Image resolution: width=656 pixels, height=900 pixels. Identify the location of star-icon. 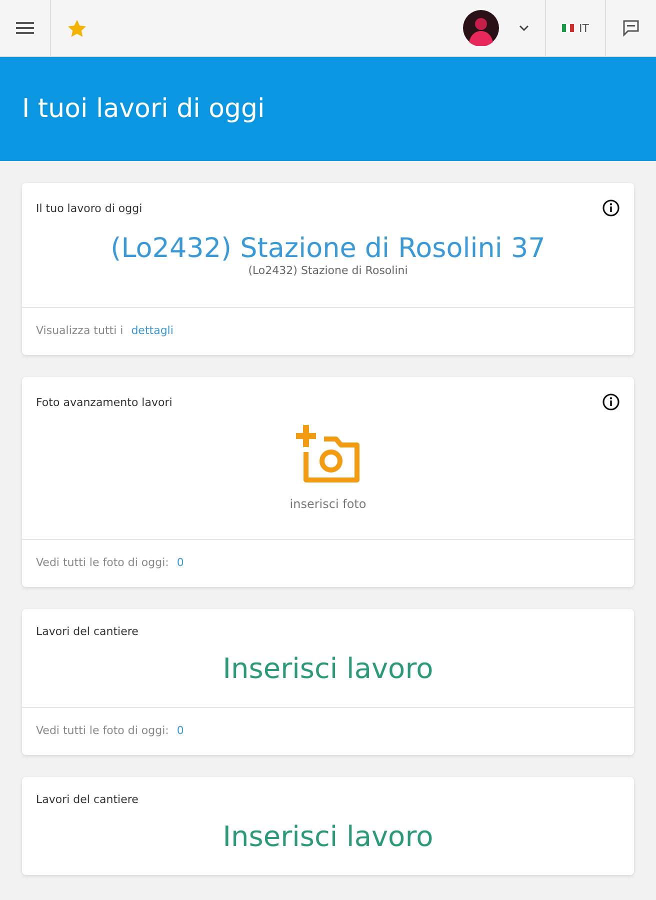
(77, 28).